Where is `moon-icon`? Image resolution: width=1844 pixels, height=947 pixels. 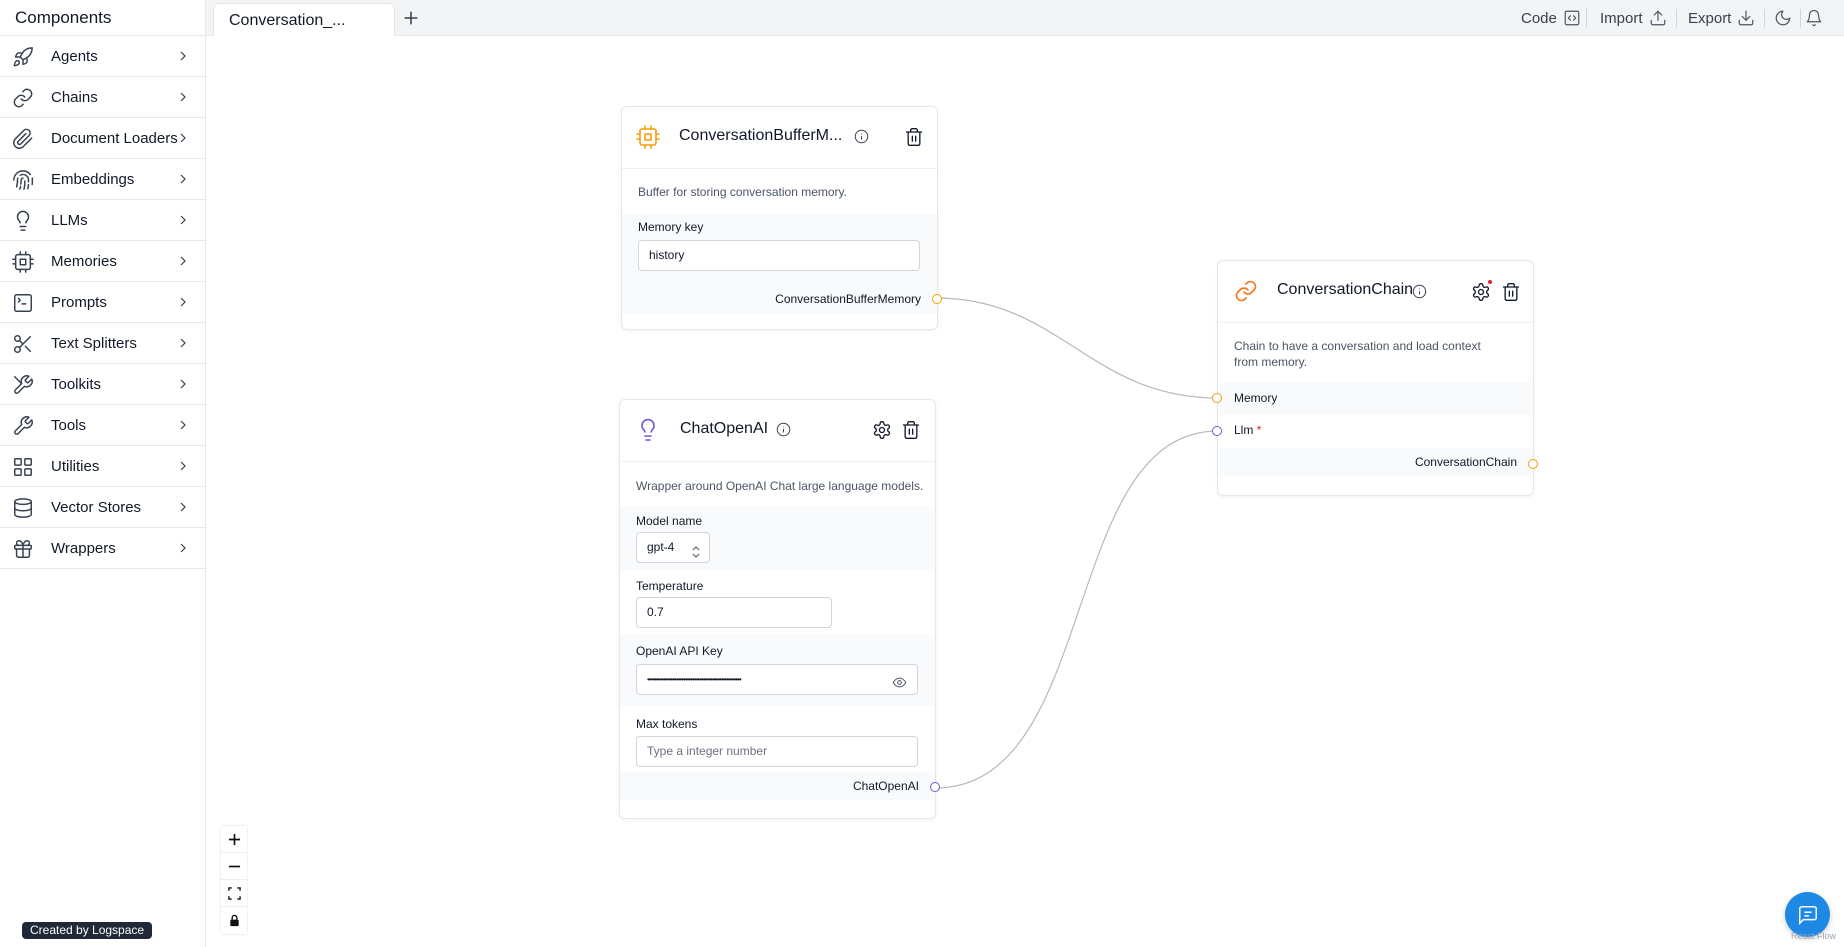 moon-icon is located at coordinates (1783, 18).